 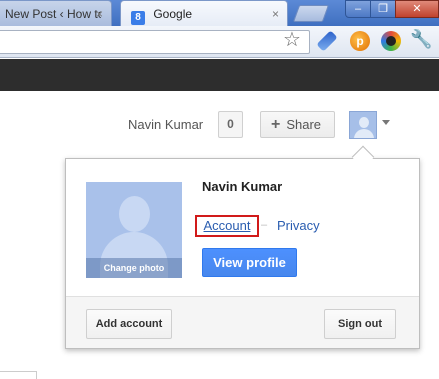 What do you see at coordinates (230, 124) in the screenshot?
I see `notification-count: 0` at bounding box center [230, 124].